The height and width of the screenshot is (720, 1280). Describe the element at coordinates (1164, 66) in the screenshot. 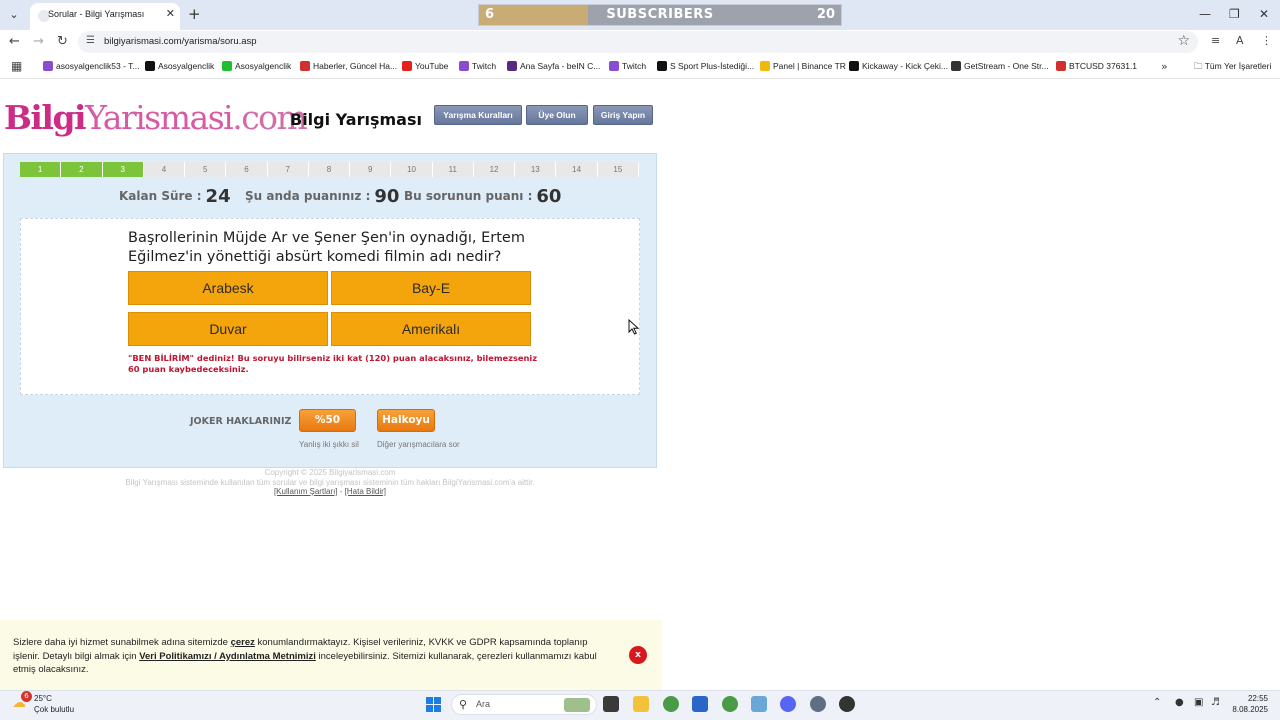

I see `bookmarks-overflow-icon: »` at that location.